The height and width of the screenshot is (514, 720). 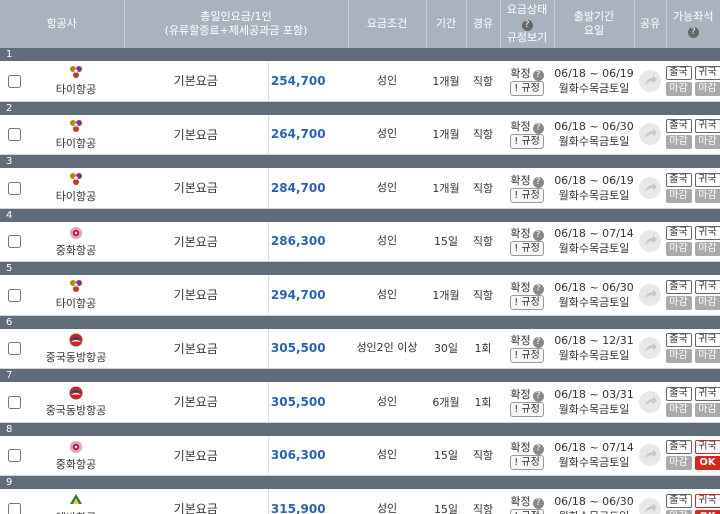 I want to click on fare-price: 264,700, so click(x=307, y=134).